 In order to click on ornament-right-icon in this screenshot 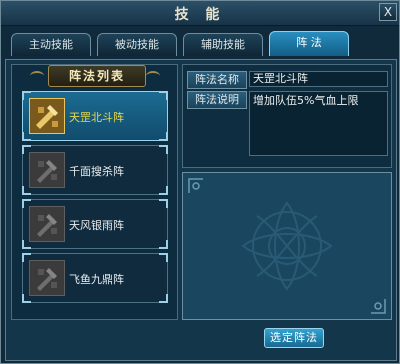, I will do `click(153, 76)`.